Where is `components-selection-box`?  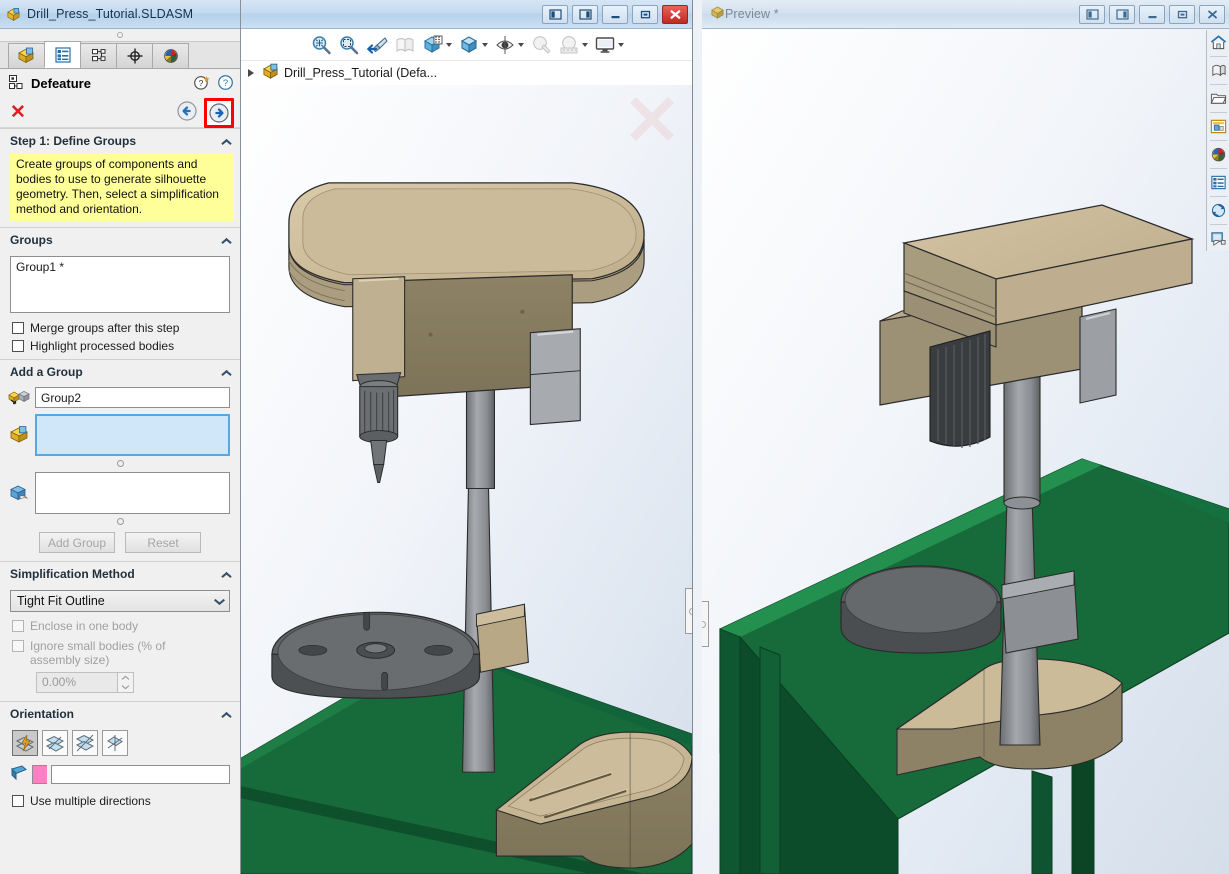
components-selection-box is located at coordinates (132, 435).